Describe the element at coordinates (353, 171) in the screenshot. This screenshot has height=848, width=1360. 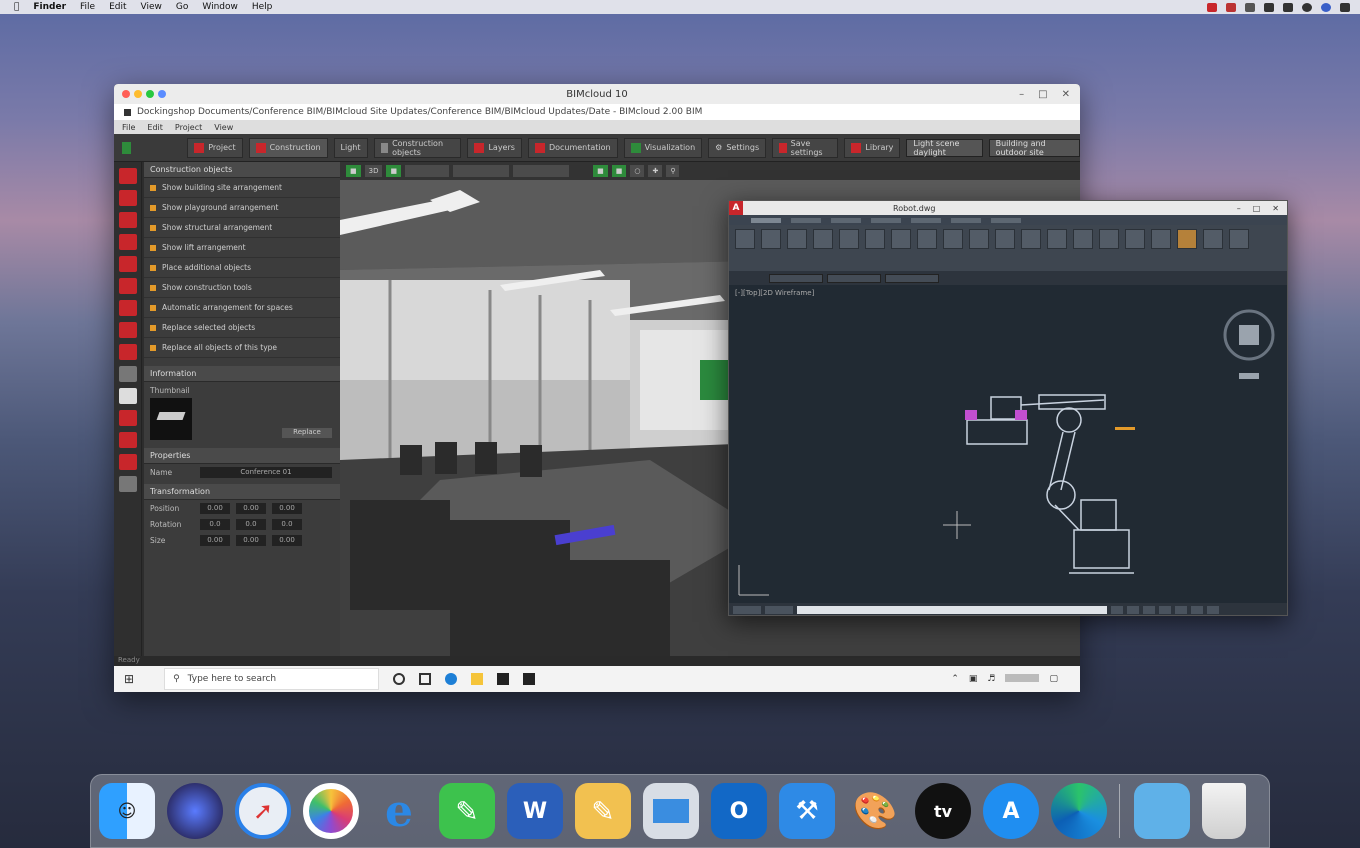
I see `view-mode-button: ■` at that location.